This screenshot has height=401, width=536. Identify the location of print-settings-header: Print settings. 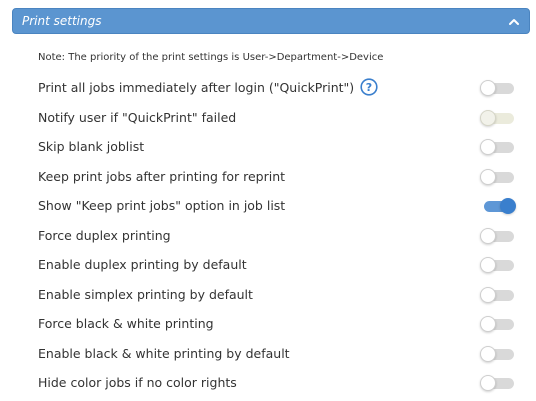
(271, 21).